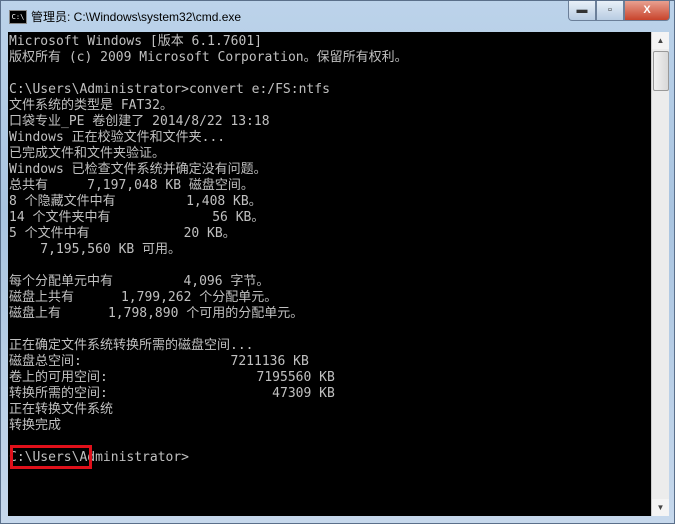 Image resolution: width=675 pixels, height=524 pixels. What do you see at coordinates (660, 274) in the screenshot?
I see `vertical-scrollbar: ▲ ▼` at bounding box center [660, 274].